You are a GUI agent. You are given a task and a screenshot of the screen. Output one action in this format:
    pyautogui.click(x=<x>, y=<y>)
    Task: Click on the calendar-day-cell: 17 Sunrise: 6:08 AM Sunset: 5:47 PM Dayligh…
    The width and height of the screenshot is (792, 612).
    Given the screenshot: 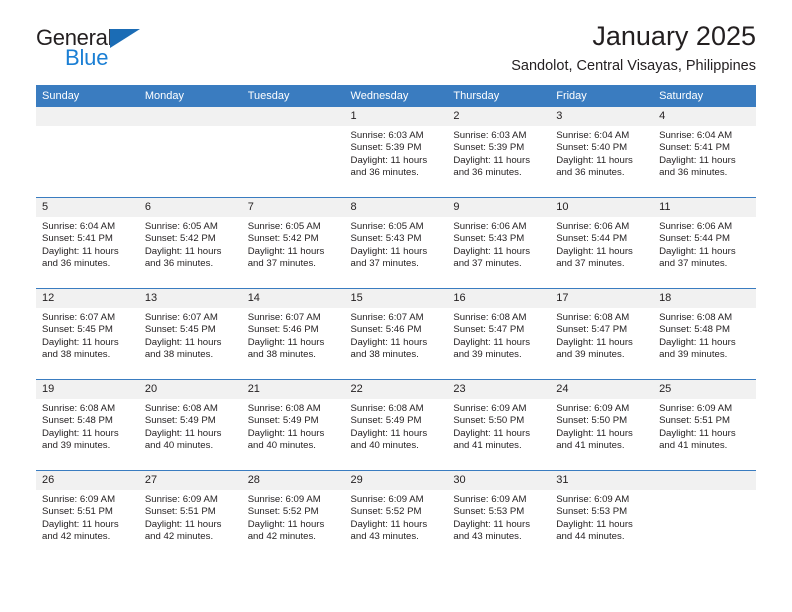 What is the action you would take?
    pyautogui.click(x=602, y=334)
    